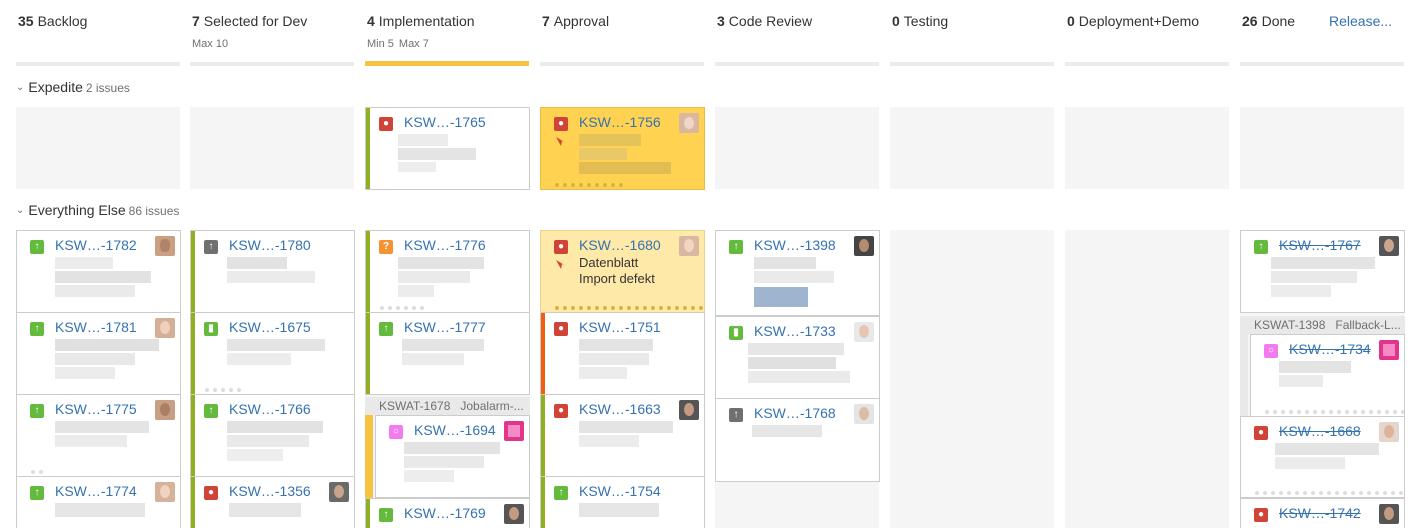 Image resolution: width=1418 pixels, height=528 pixels. What do you see at coordinates (272, 271) in the screenshot?
I see `issue-card: ↑ KSW…-1780` at bounding box center [272, 271].